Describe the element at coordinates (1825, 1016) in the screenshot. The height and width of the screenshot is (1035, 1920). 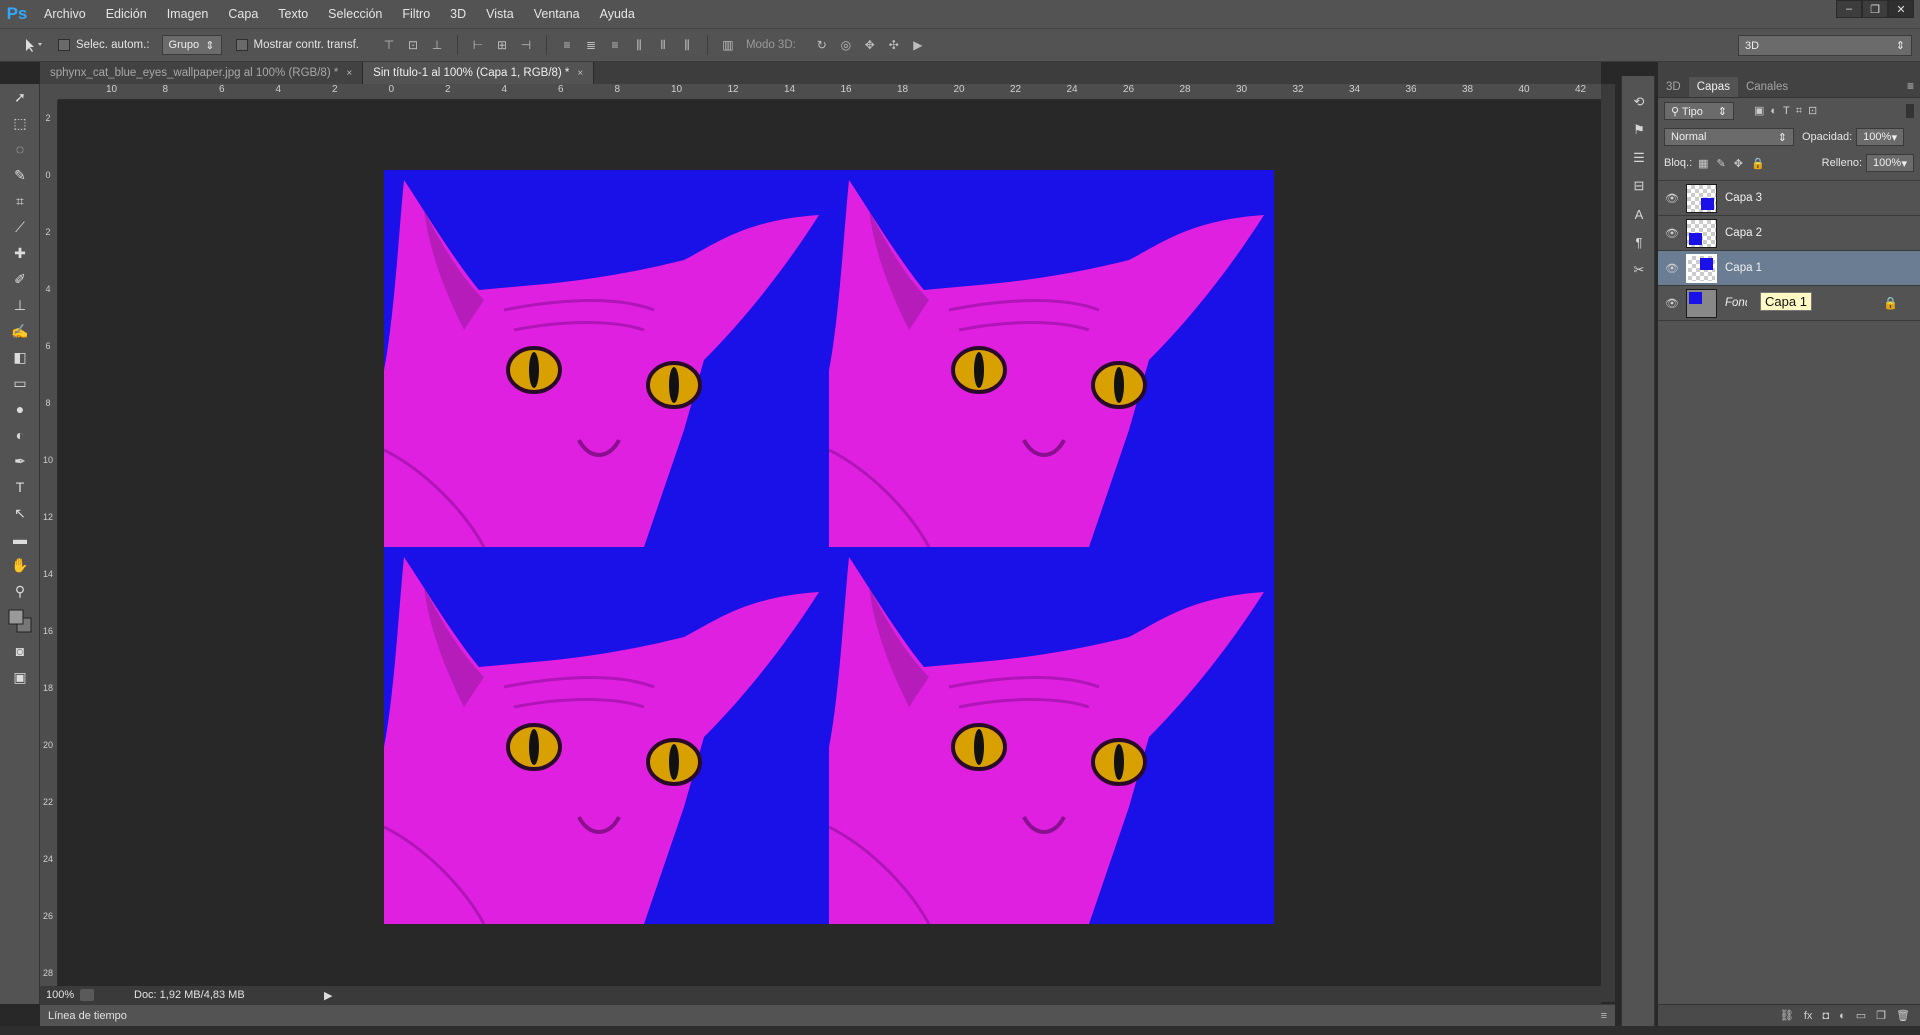
I see `add-mask-icon: ◘` at that location.